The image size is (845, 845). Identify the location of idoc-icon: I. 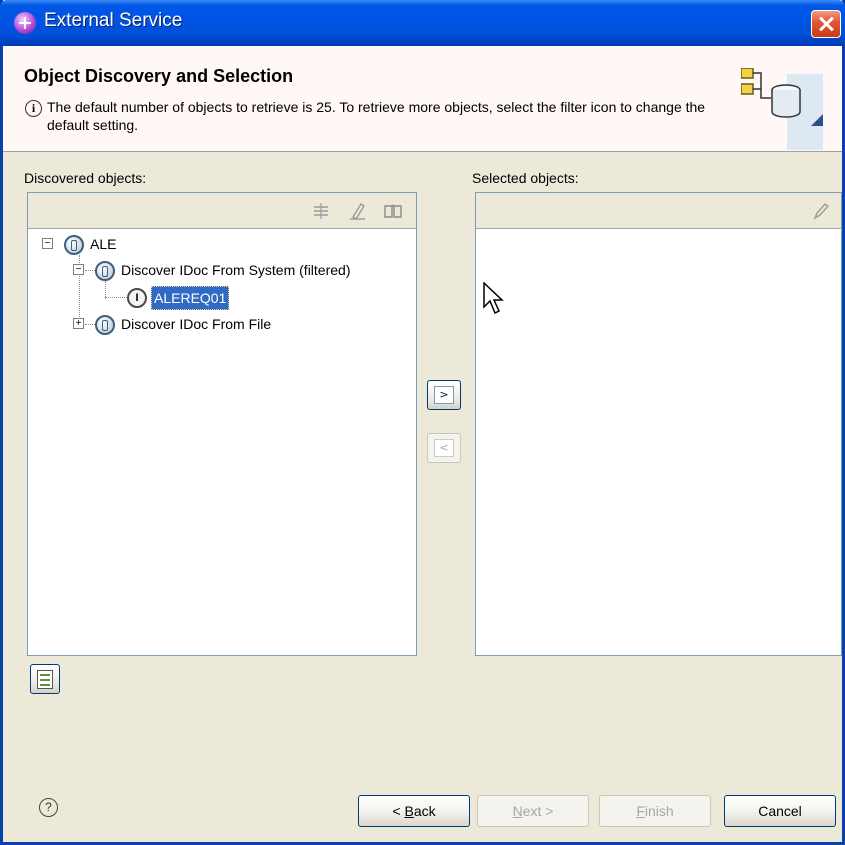
(137, 298).